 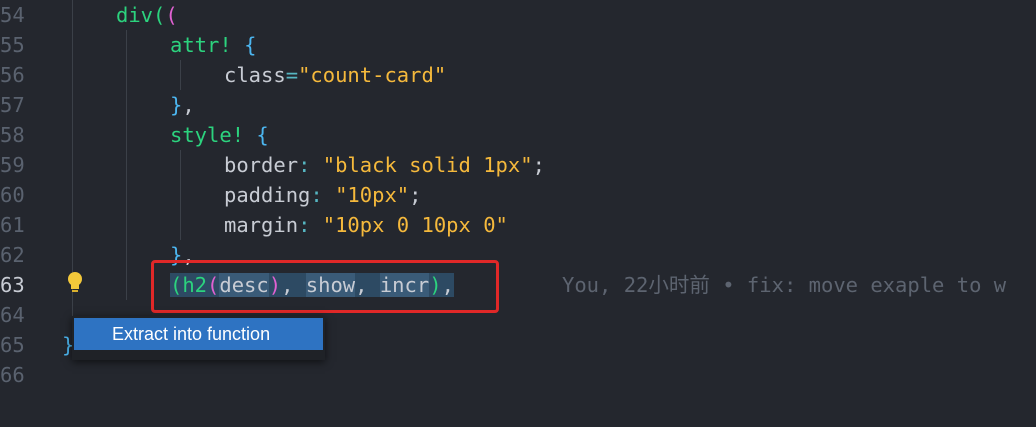 What do you see at coordinates (518, 105) in the screenshot?
I see `code-line: 57},` at bounding box center [518, 105].